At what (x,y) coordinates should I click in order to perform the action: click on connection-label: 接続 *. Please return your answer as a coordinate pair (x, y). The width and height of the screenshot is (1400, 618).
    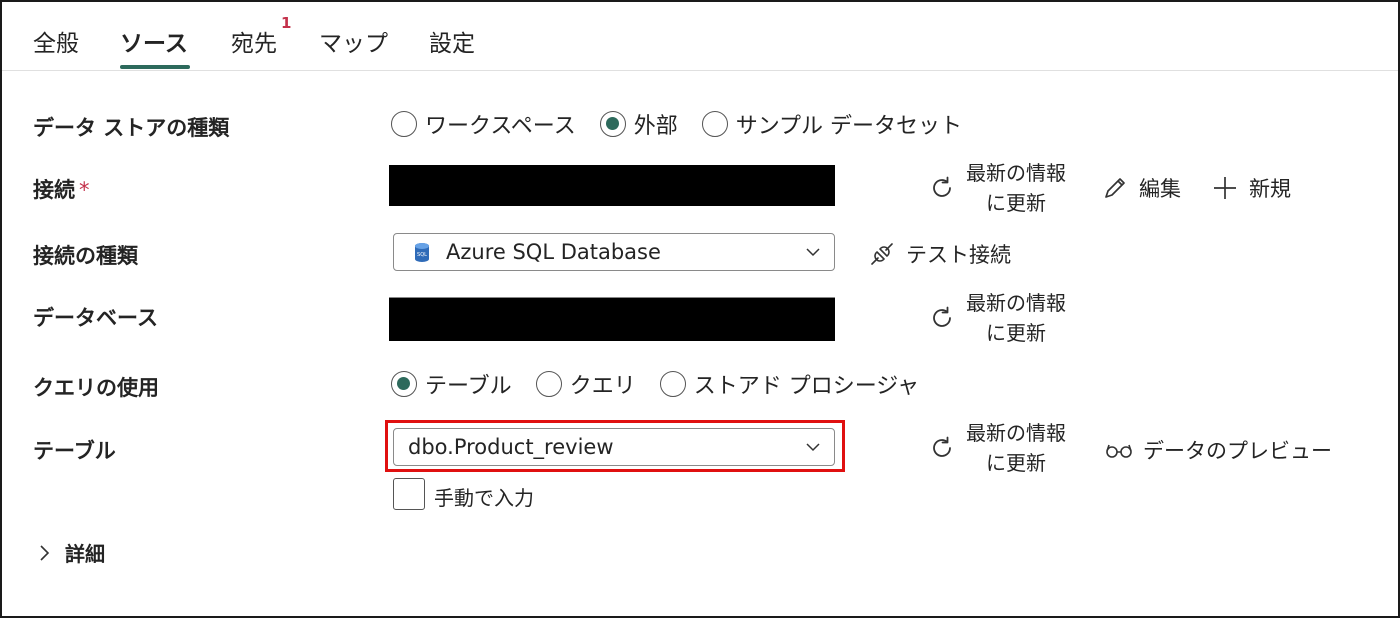
    Looking at the image, I should click on (61, 189).